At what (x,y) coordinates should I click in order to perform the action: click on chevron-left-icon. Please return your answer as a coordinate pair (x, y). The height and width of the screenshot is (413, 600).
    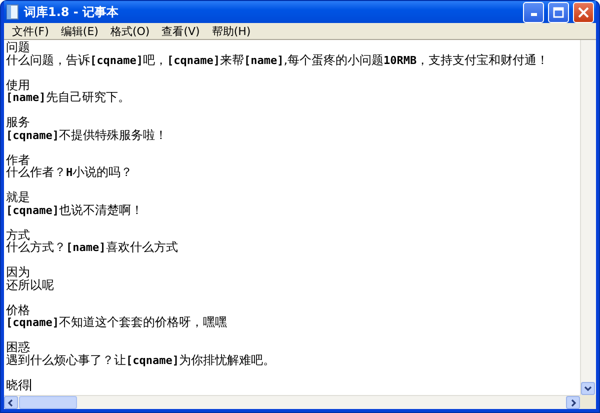
    Looking at the image, I should click on (11, 402).